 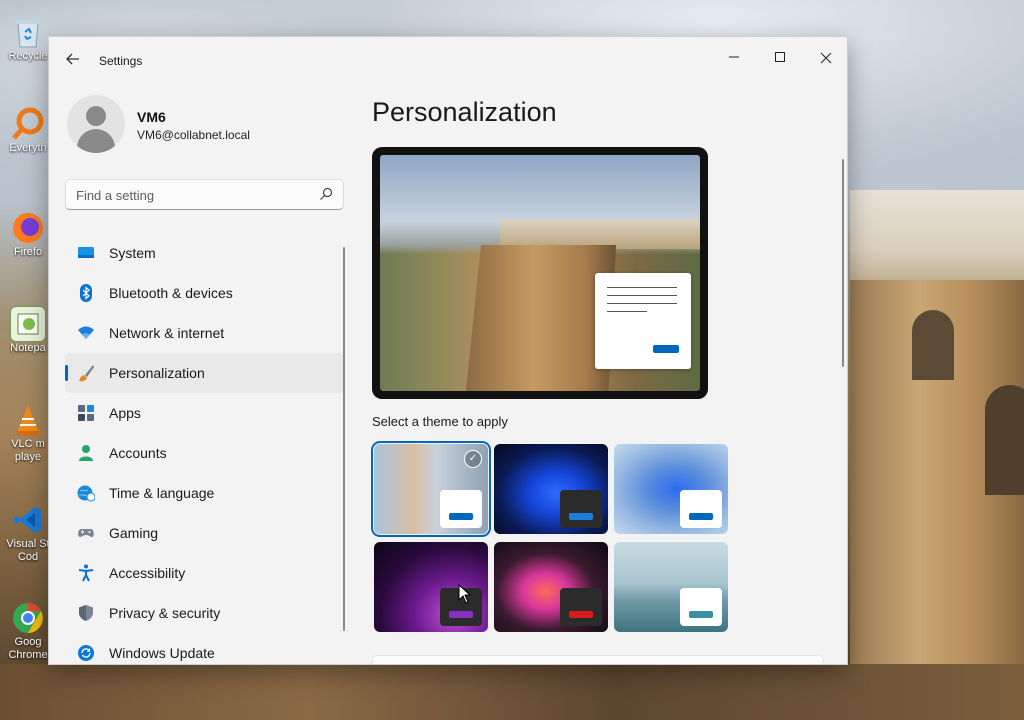 What do you see at coordinates (551, 587) in the screenshot?
I see `theme-captured-motion` at bounding box center [551, 587].